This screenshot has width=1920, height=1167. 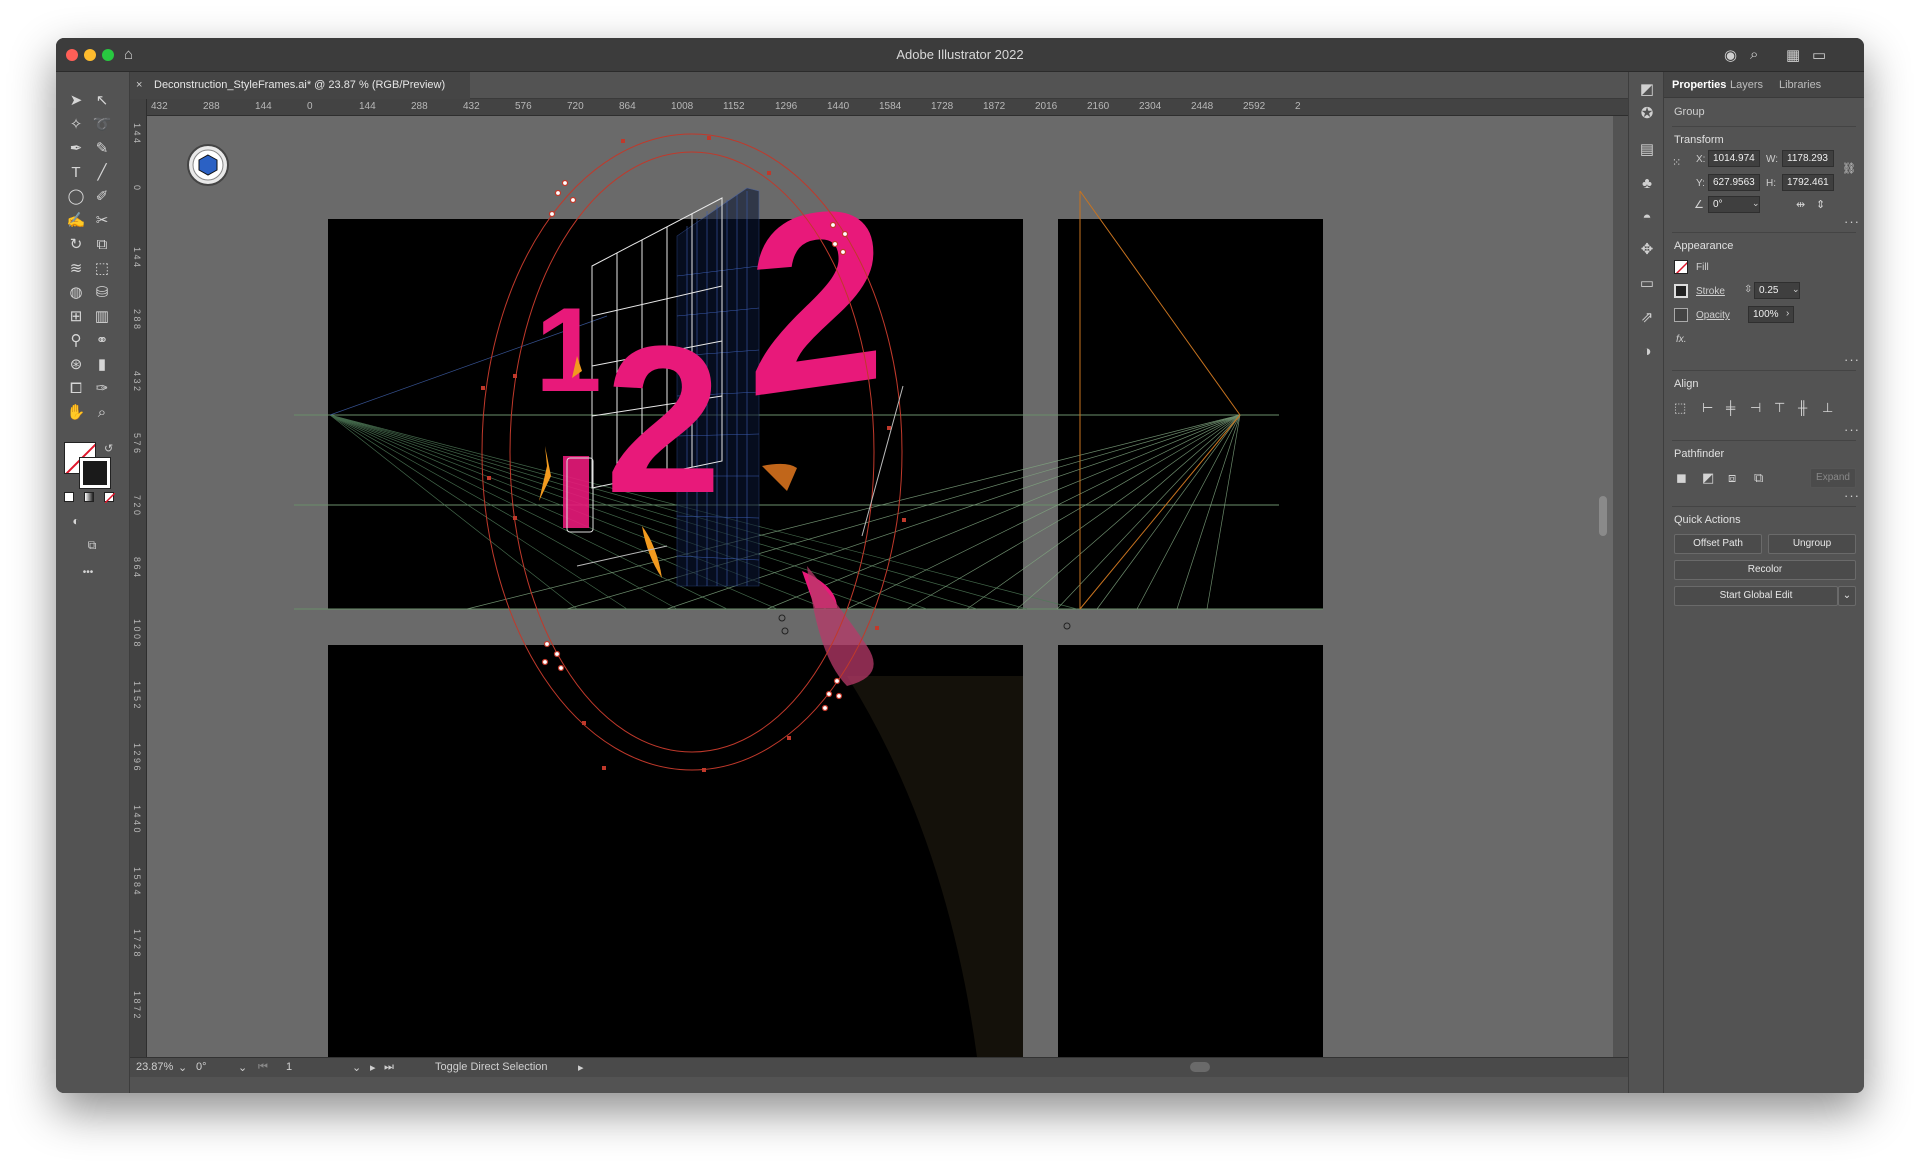 What do you see at coordinates (102, 197) in the screenshot?
I see `paintbrush-tool-icon: ✐` at bounding box center [102, 197].